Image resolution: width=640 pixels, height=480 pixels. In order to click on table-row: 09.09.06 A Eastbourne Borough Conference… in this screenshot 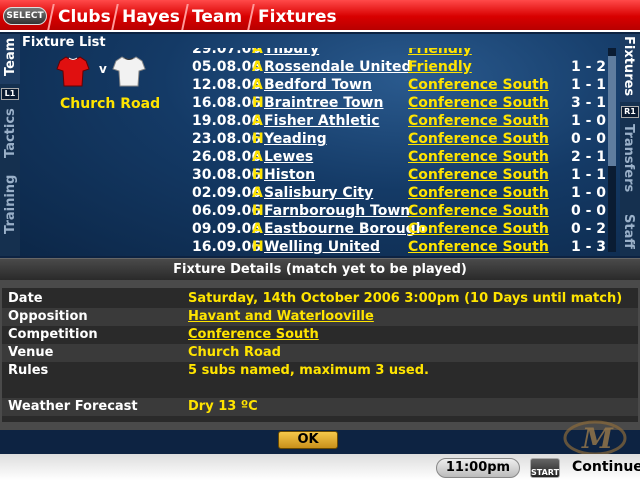, I will do `click(400, 229)`.